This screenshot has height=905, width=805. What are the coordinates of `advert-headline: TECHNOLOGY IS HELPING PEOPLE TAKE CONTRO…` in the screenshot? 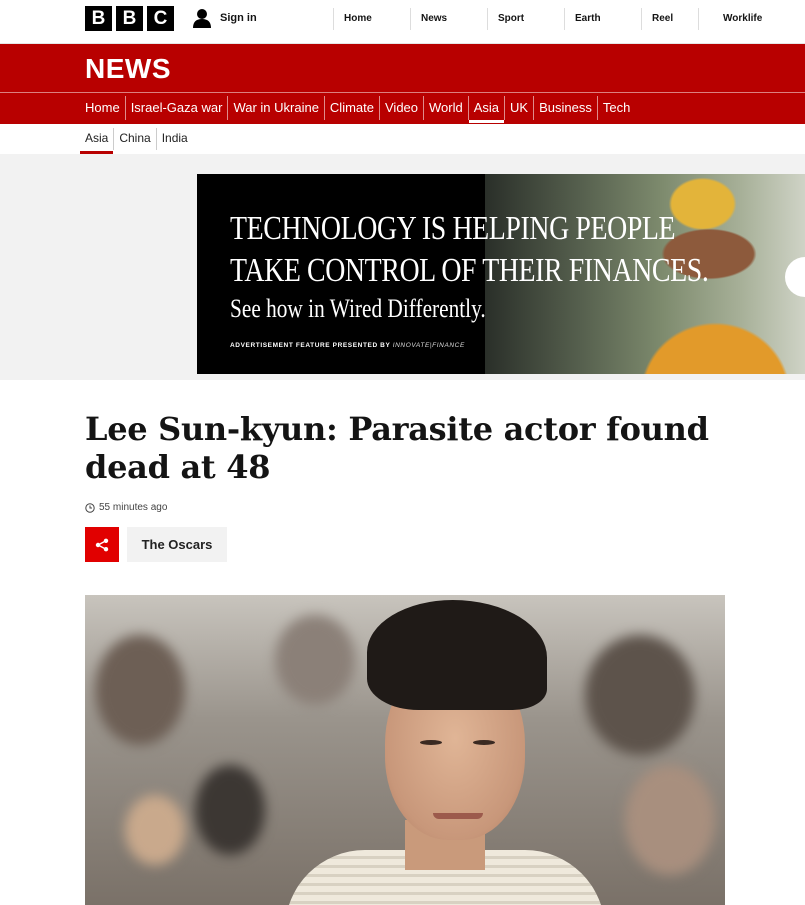 It's located at (469, 250).